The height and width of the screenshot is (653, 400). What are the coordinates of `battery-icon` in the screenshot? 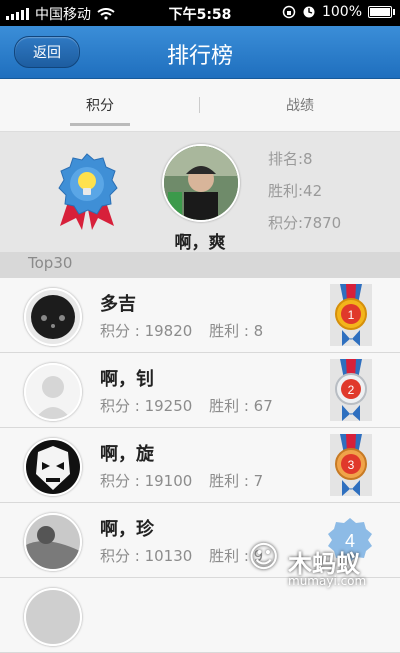 It's located at (381, 12).